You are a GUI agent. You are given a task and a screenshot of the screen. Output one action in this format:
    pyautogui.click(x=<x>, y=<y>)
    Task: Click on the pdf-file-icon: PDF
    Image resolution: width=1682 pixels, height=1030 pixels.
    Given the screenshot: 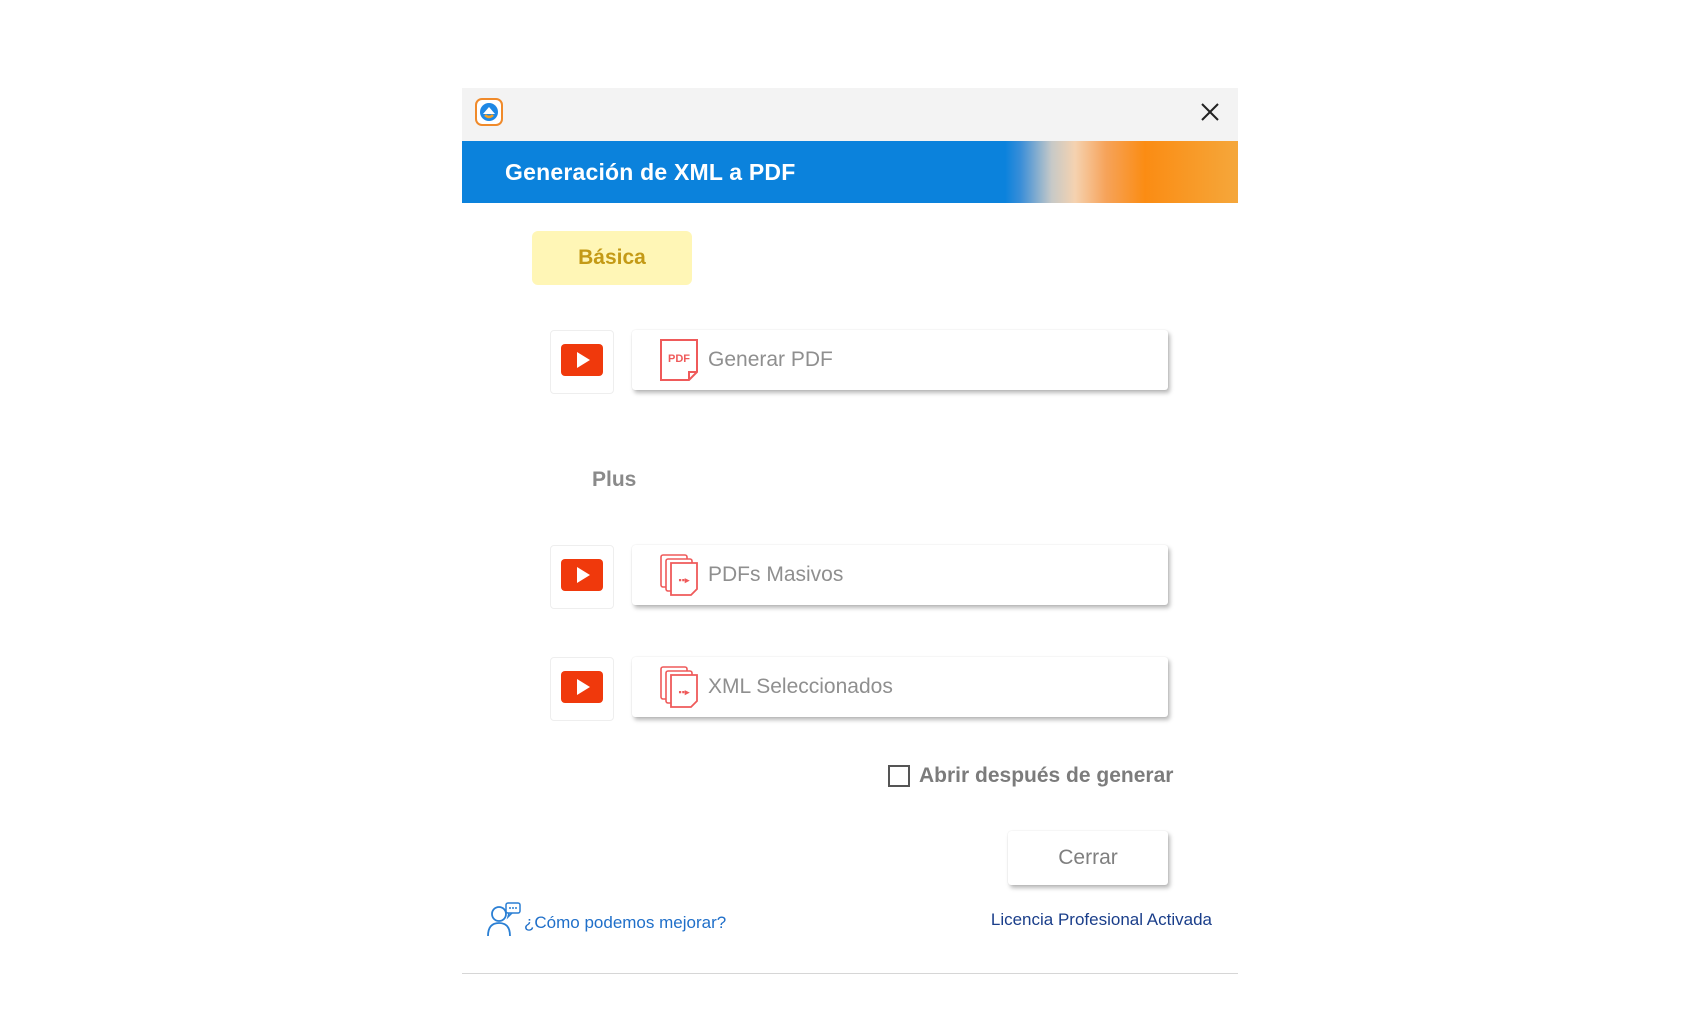 What is the action you would take?
    pyautogui.click(x=679, y=360)
    